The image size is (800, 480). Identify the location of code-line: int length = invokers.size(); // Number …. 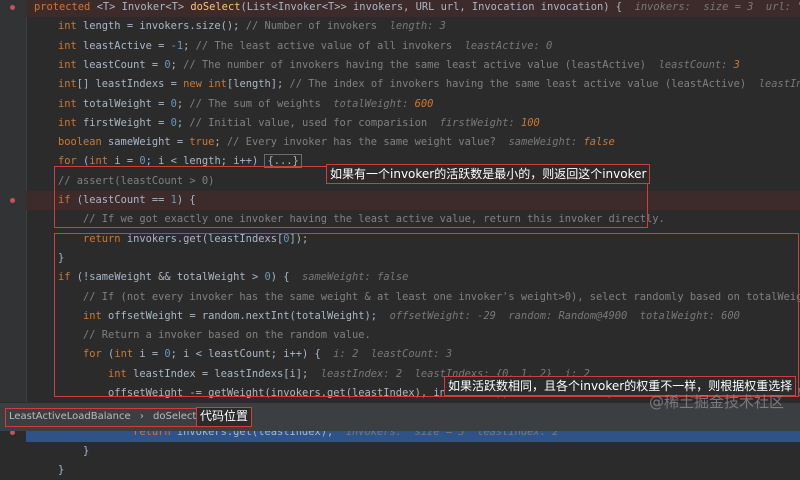
(413, 26).